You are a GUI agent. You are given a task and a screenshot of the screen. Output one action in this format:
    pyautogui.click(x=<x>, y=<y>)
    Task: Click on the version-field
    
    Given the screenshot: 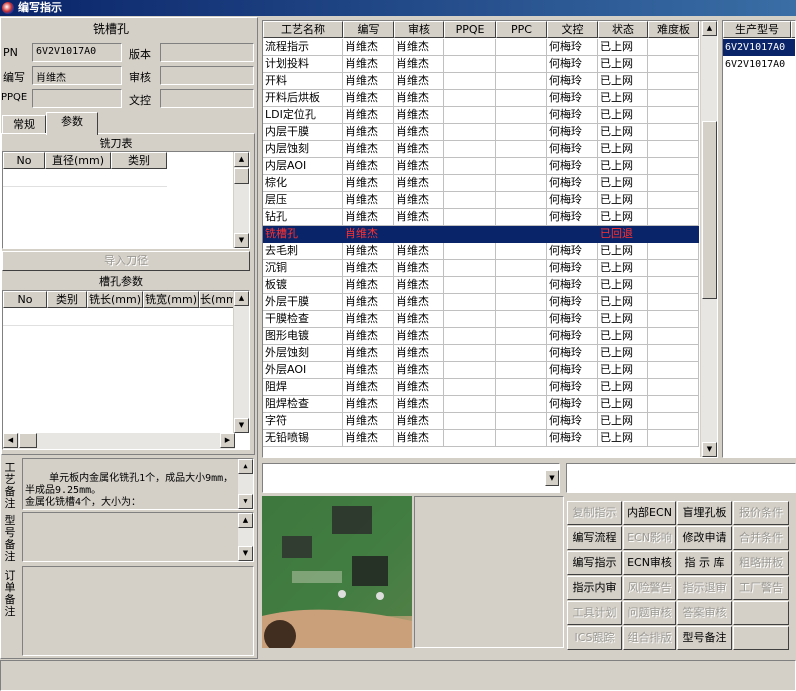 What is the action you would take?
    pyautogui.click(x=207, y=52)
    